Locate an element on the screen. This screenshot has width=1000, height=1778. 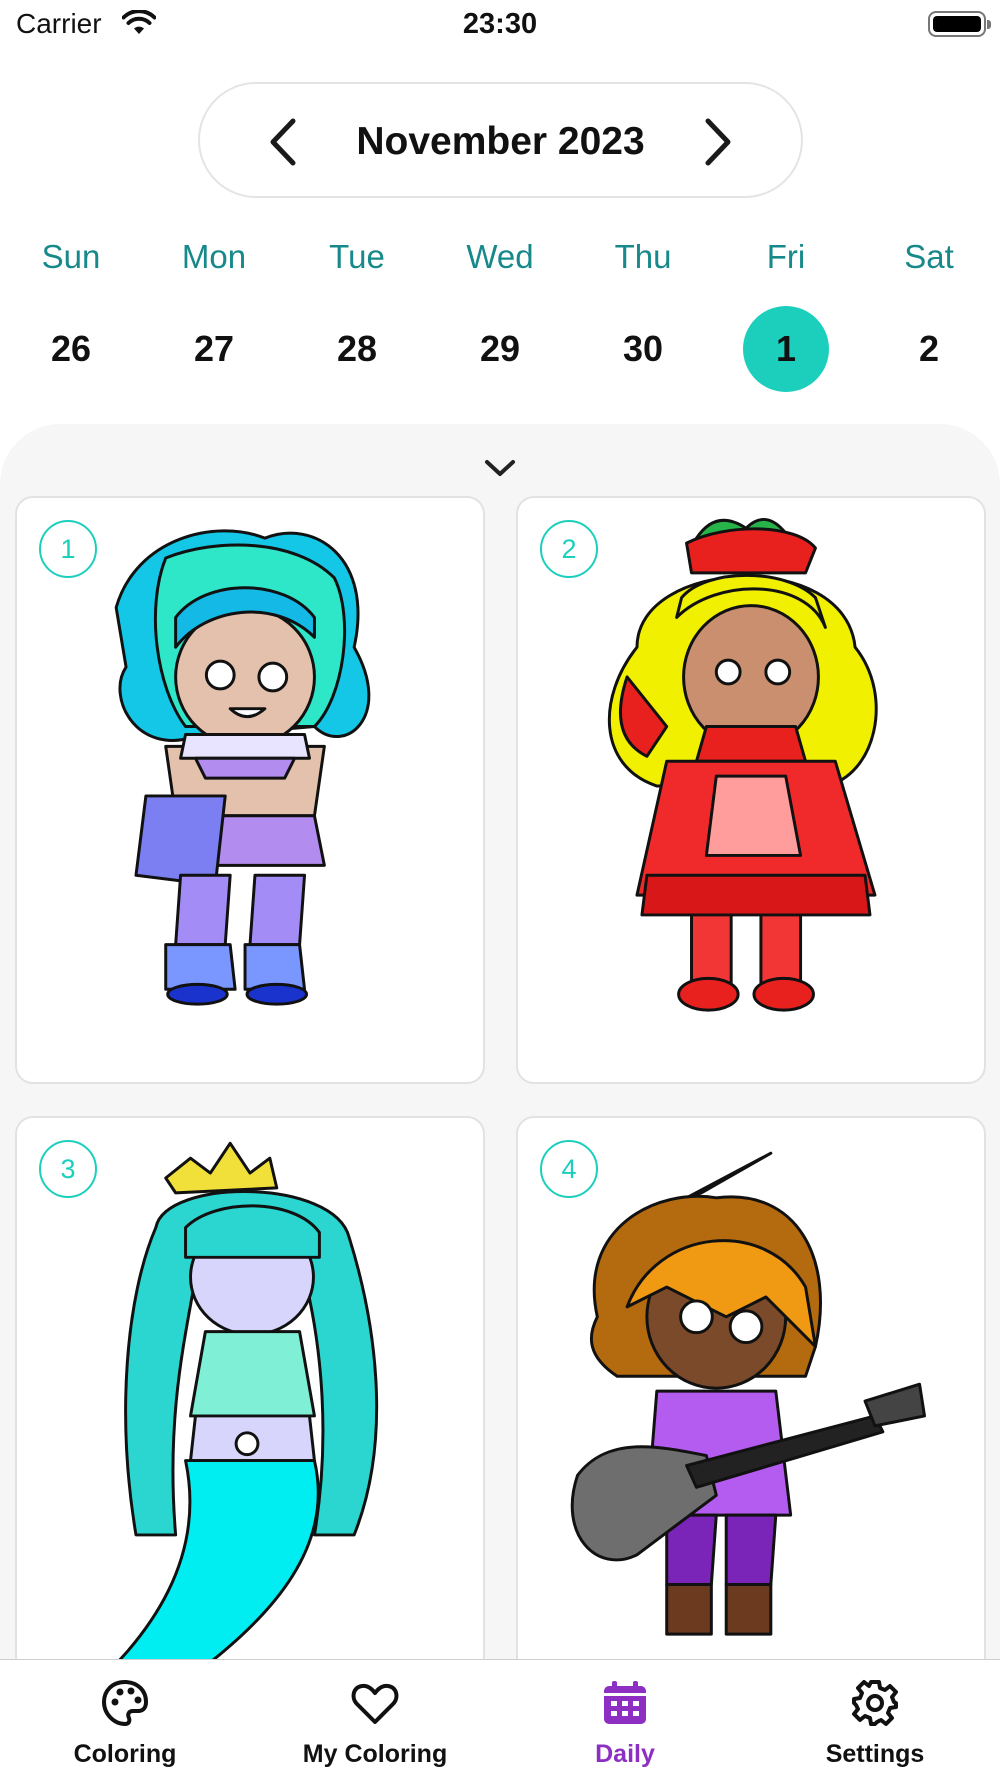
heart-icon is located at coordinates (375, 1703).